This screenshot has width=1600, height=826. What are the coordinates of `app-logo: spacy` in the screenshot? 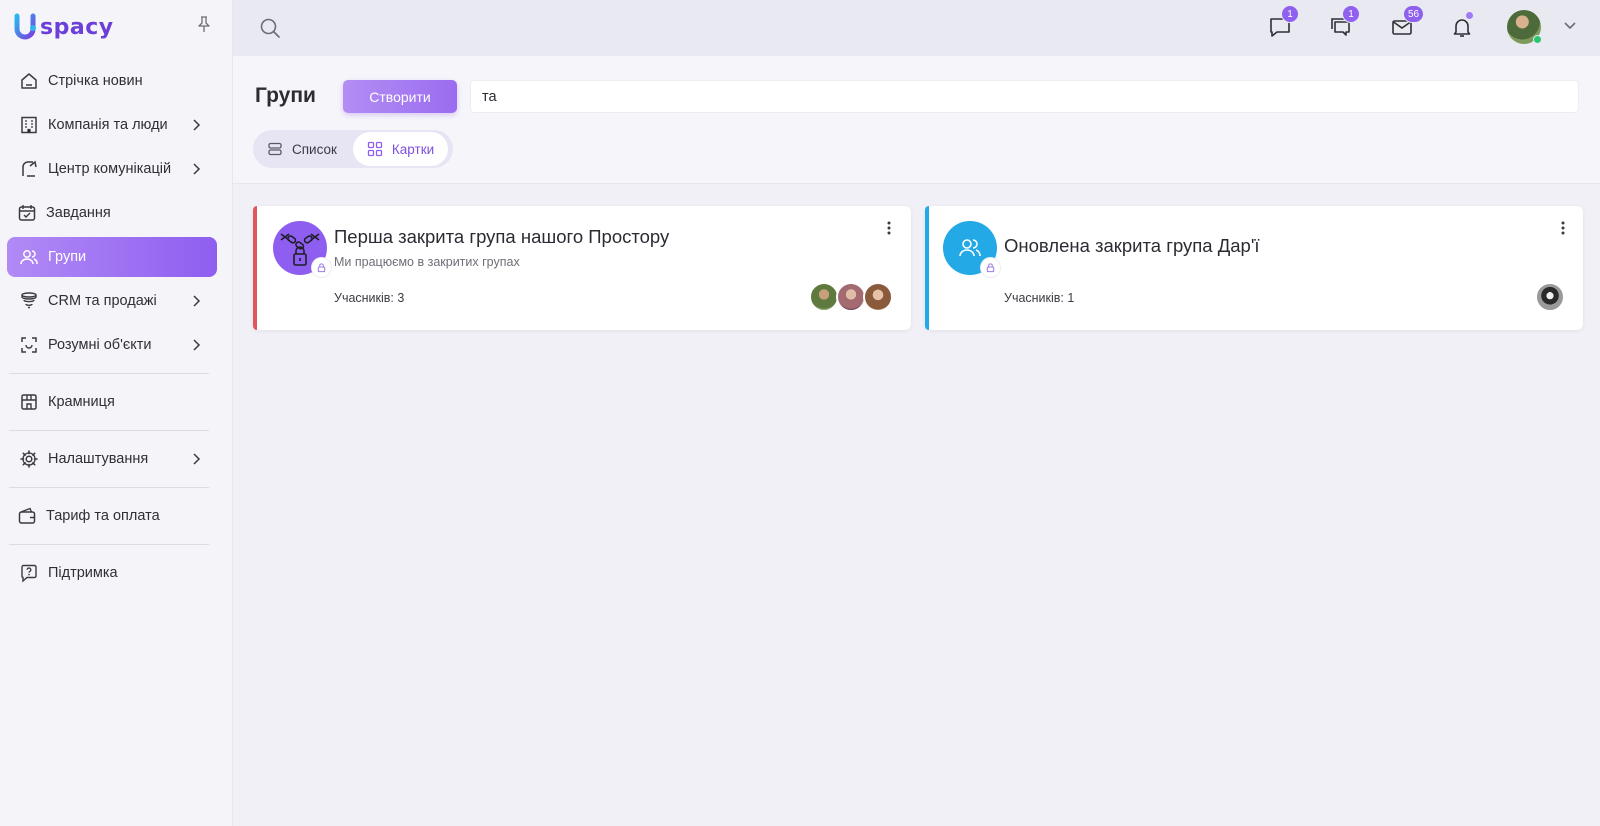 It's located at (64, 27).